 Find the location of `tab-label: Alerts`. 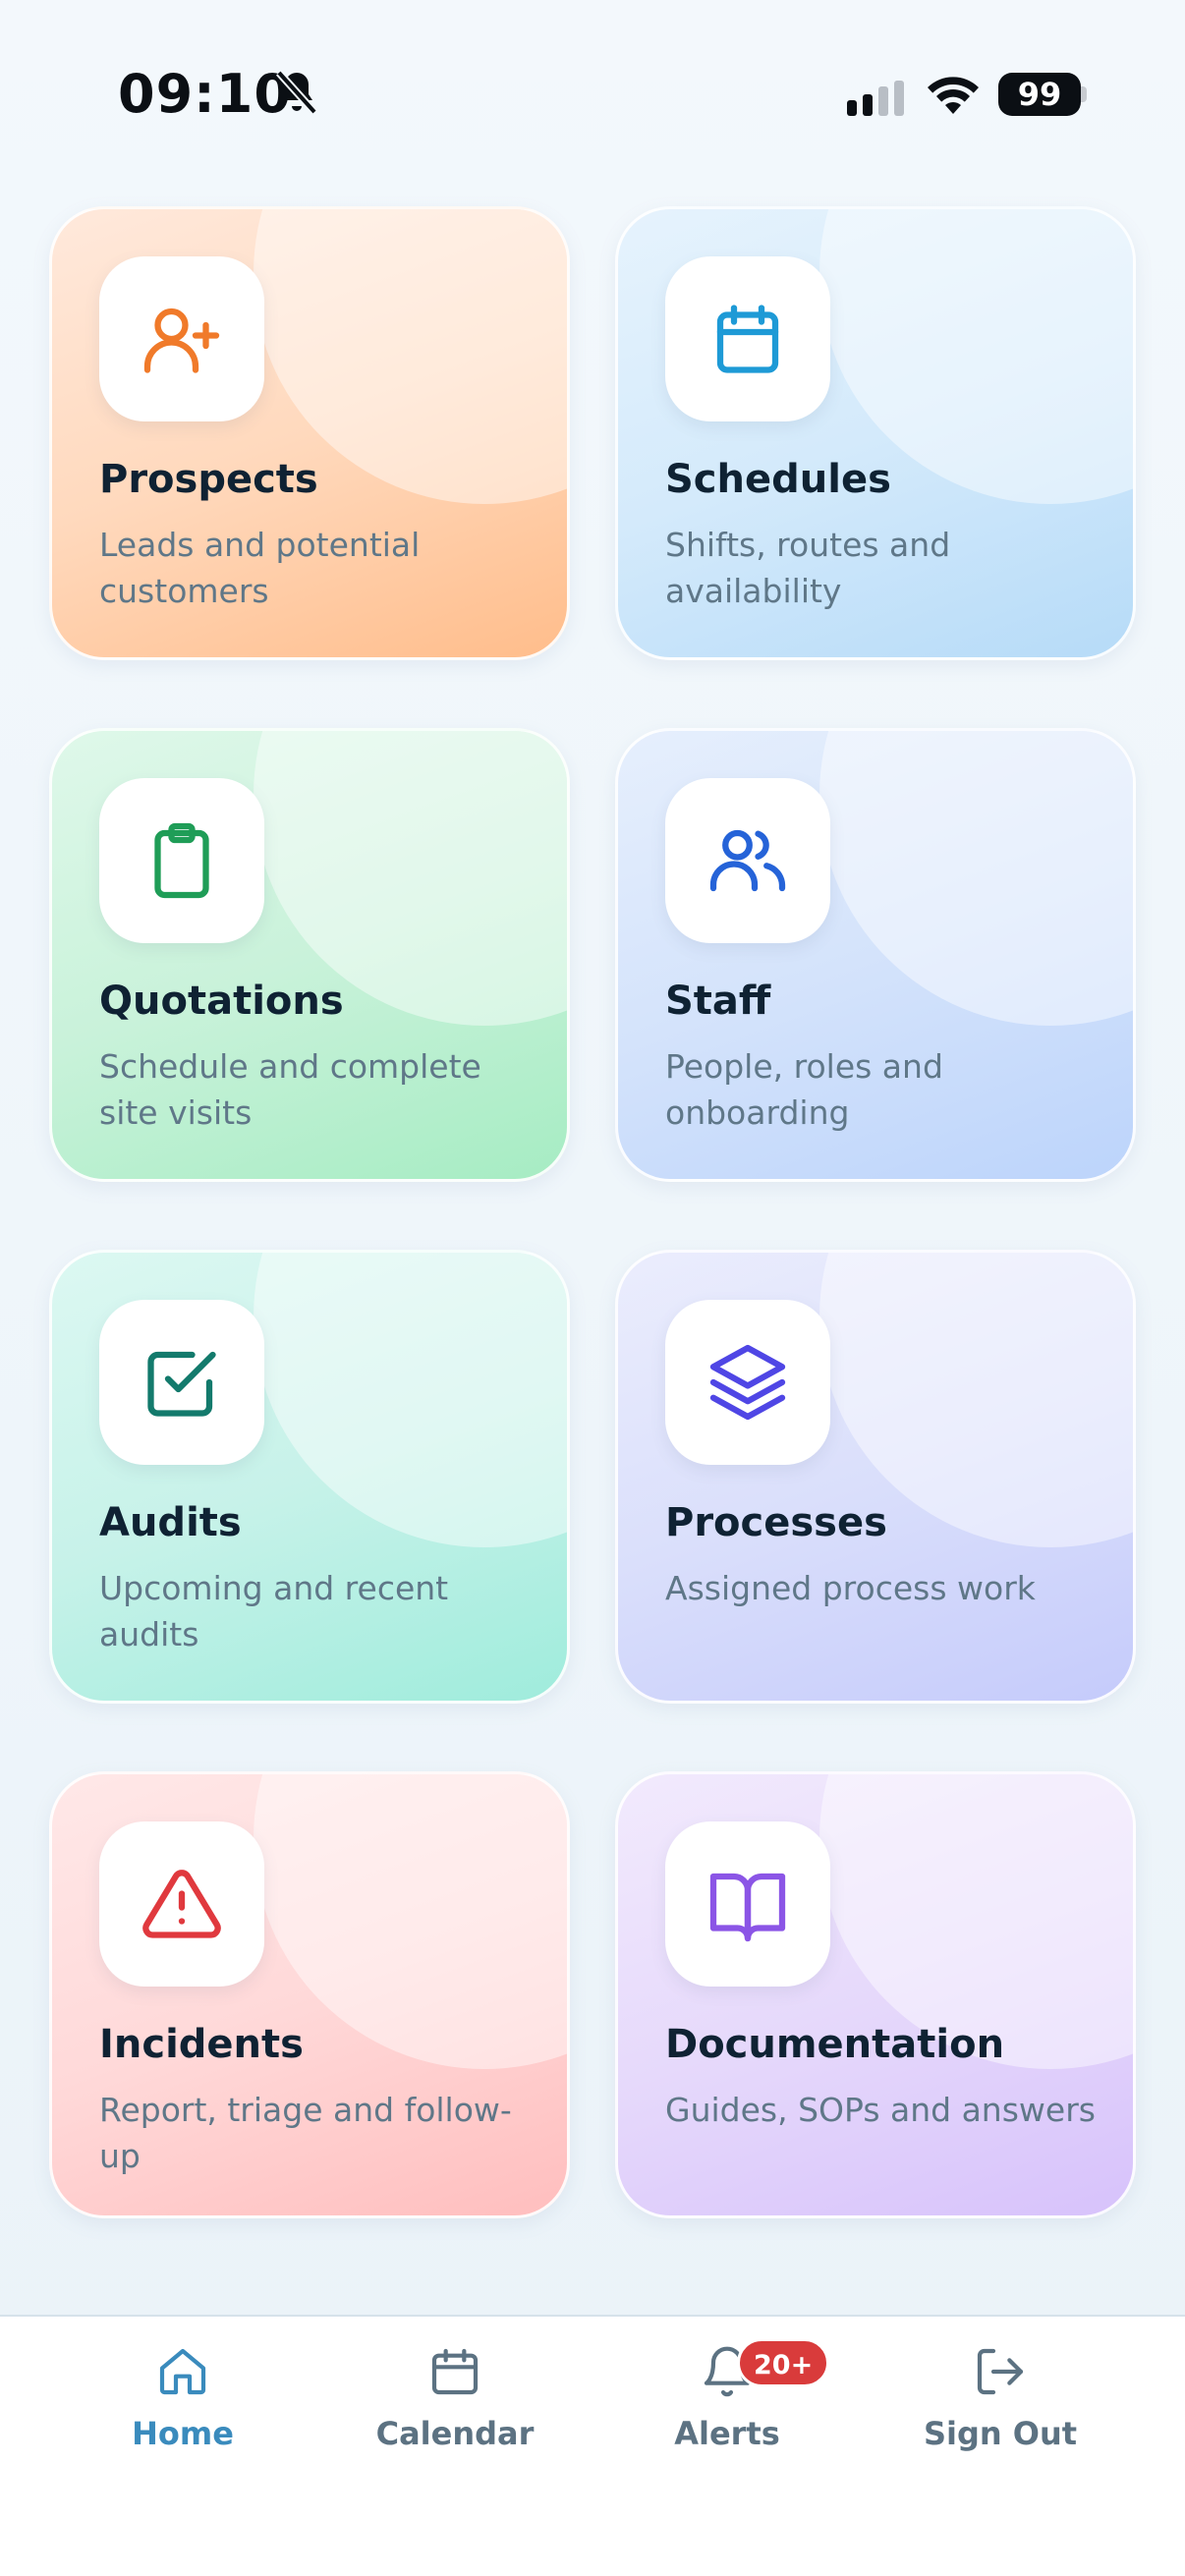

tab-label: Alerts is located at coordinates (727, 2433).